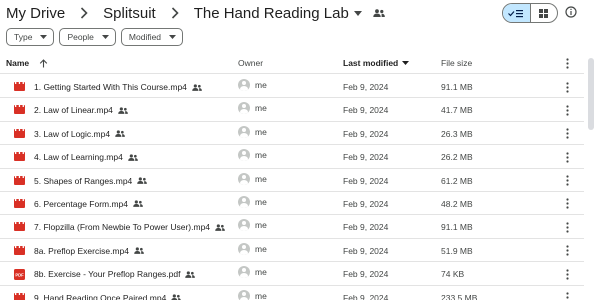 Image resolution: width=600 pixels, height=300 pixels. Describe the element at coordinates (145, 37) in the screenshot. I see `chip-label: Modified` at that location.